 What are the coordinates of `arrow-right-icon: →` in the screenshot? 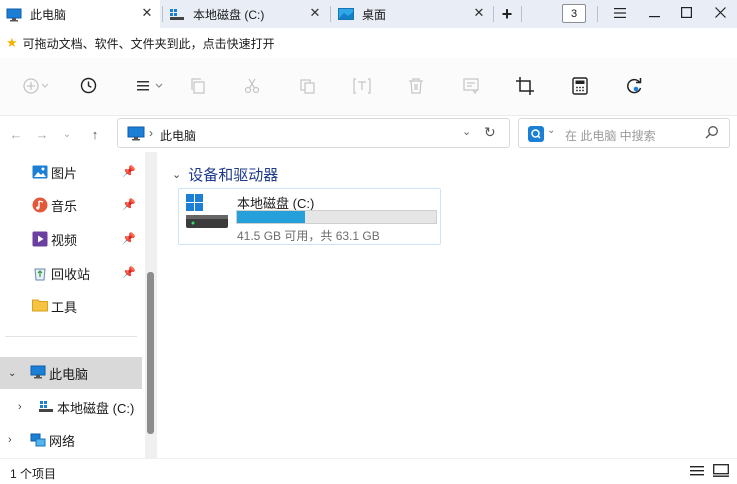 It's located at (42, 134).